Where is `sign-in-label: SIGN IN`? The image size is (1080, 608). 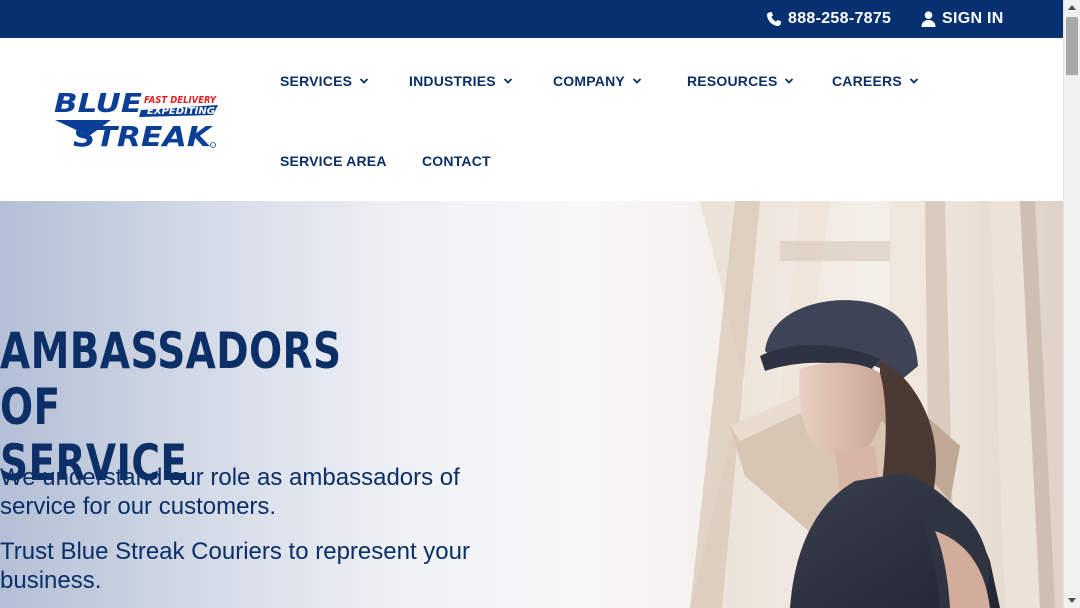
sign-in-label: SIGN IN is located at coordinates (973, 18).